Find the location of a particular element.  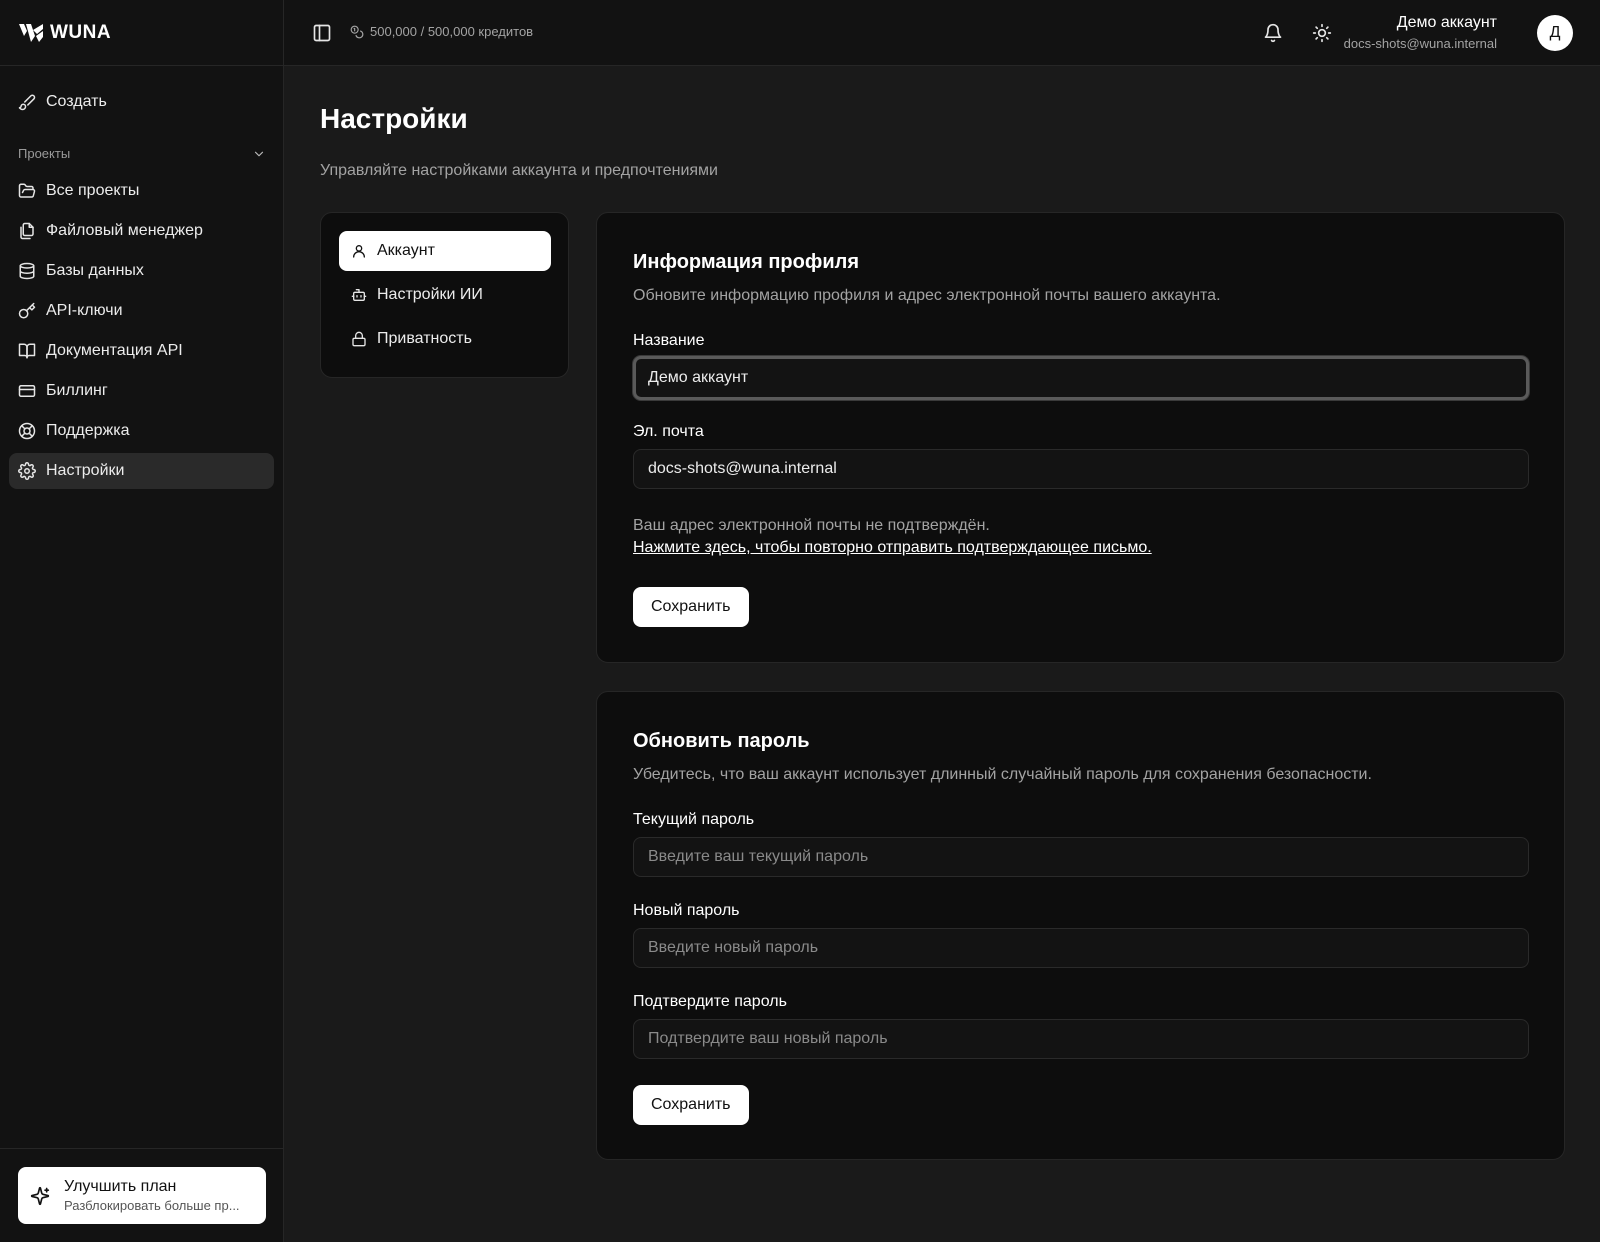

book-open-icon is located at coordinates (27, 351).